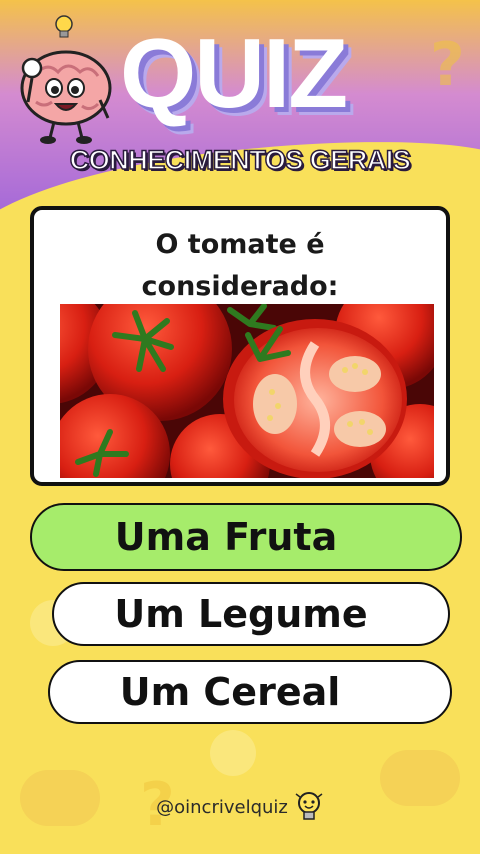 The height and width of the screenshot is (854, 480). I want to click on option-um-cereal: Um Cereal, so click(250, 692).